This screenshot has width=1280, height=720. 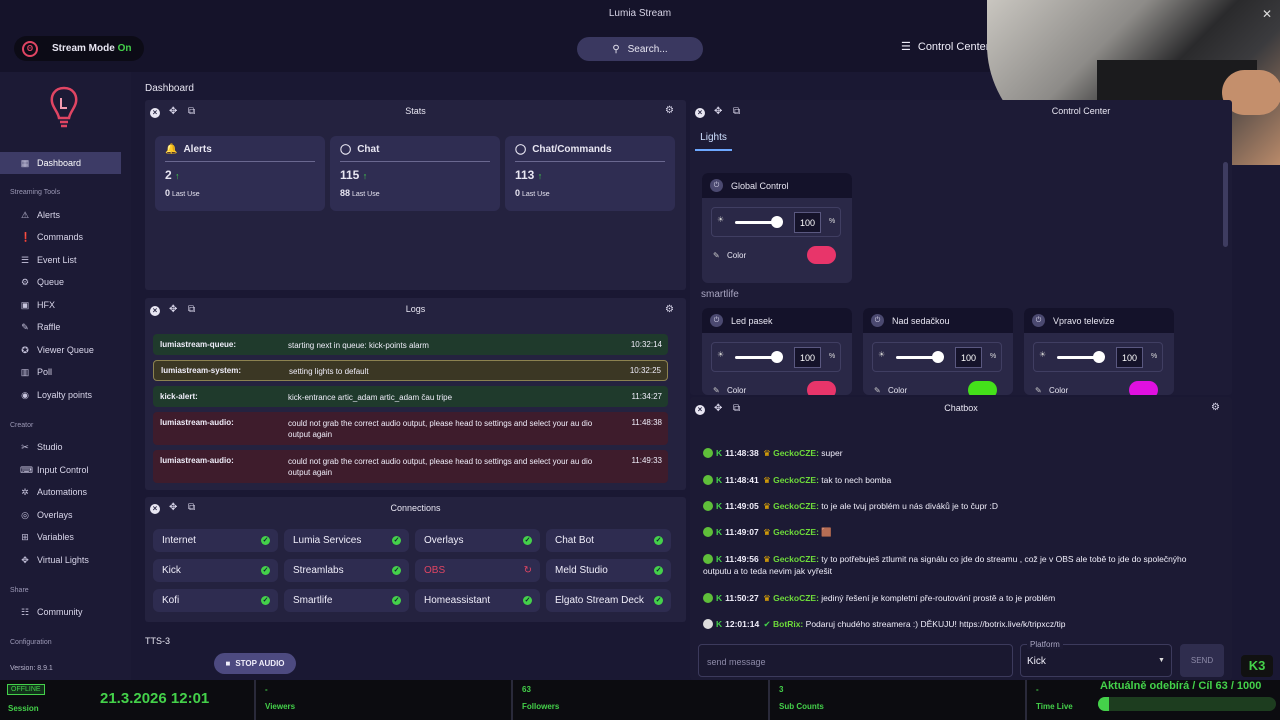 What do you see at coordinates (25, 326) in the screenshot?
I see `ticket-icon: ✎` at bounding box center [25, 326].